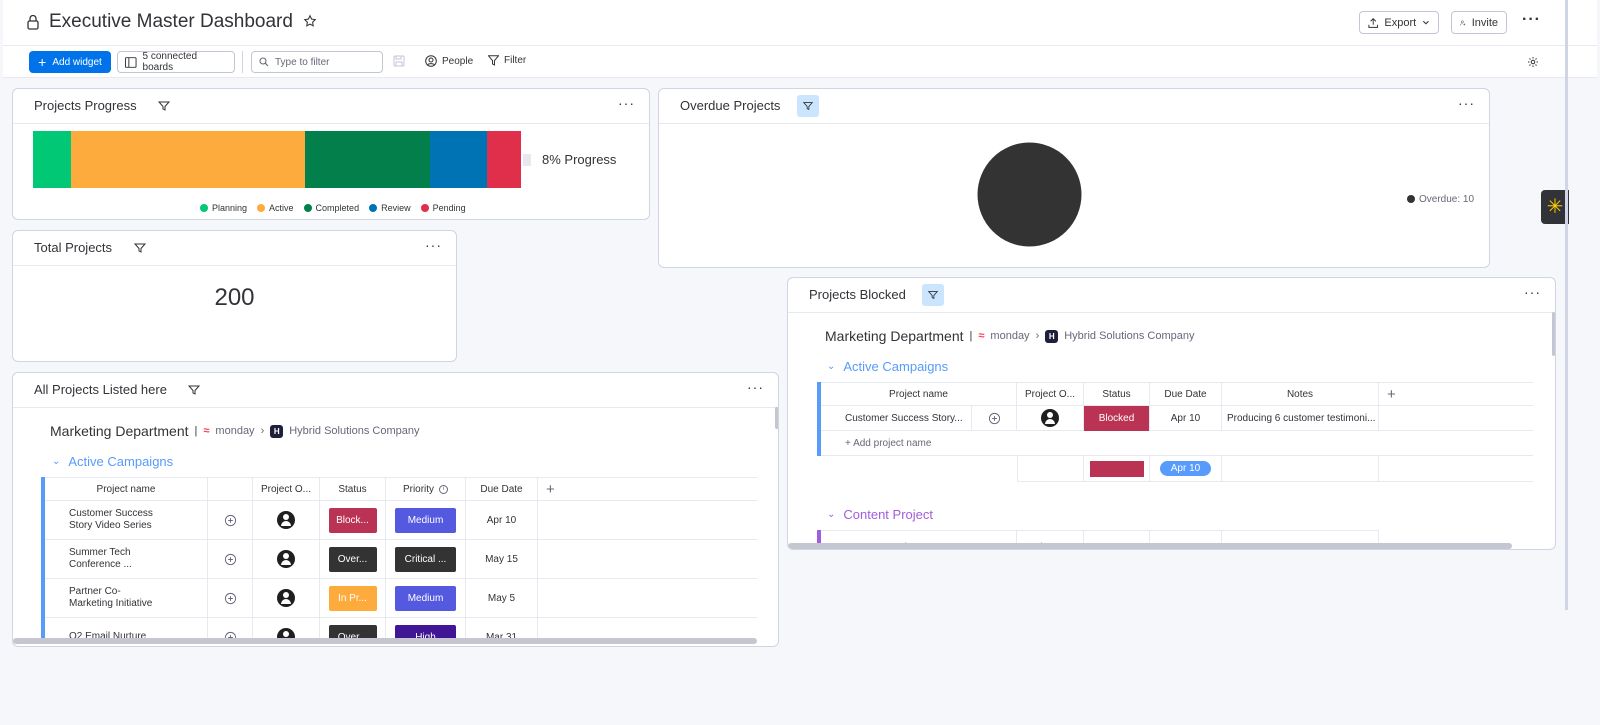 The width and height of the screenshot is (1600, 725). I want to click on progress-segment-completed, so click(367, 159).